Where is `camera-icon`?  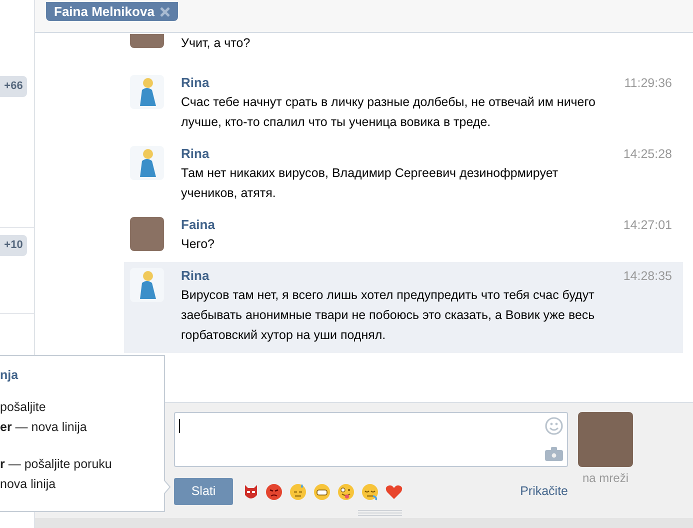 camera-icon is located at coordinates (554, 454).